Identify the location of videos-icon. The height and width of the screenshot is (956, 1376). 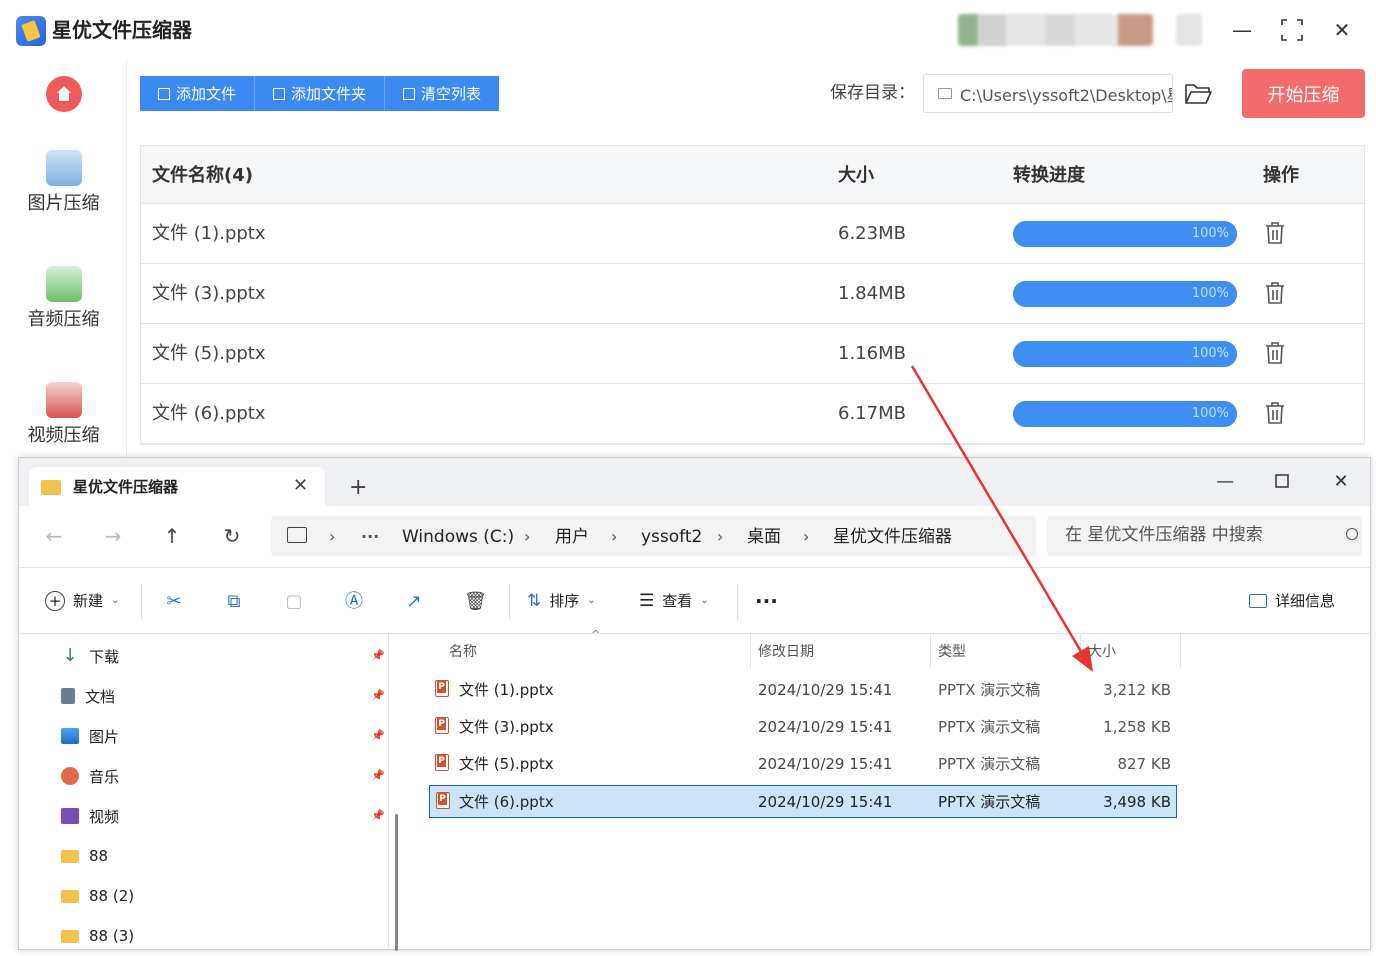
(70, 816).